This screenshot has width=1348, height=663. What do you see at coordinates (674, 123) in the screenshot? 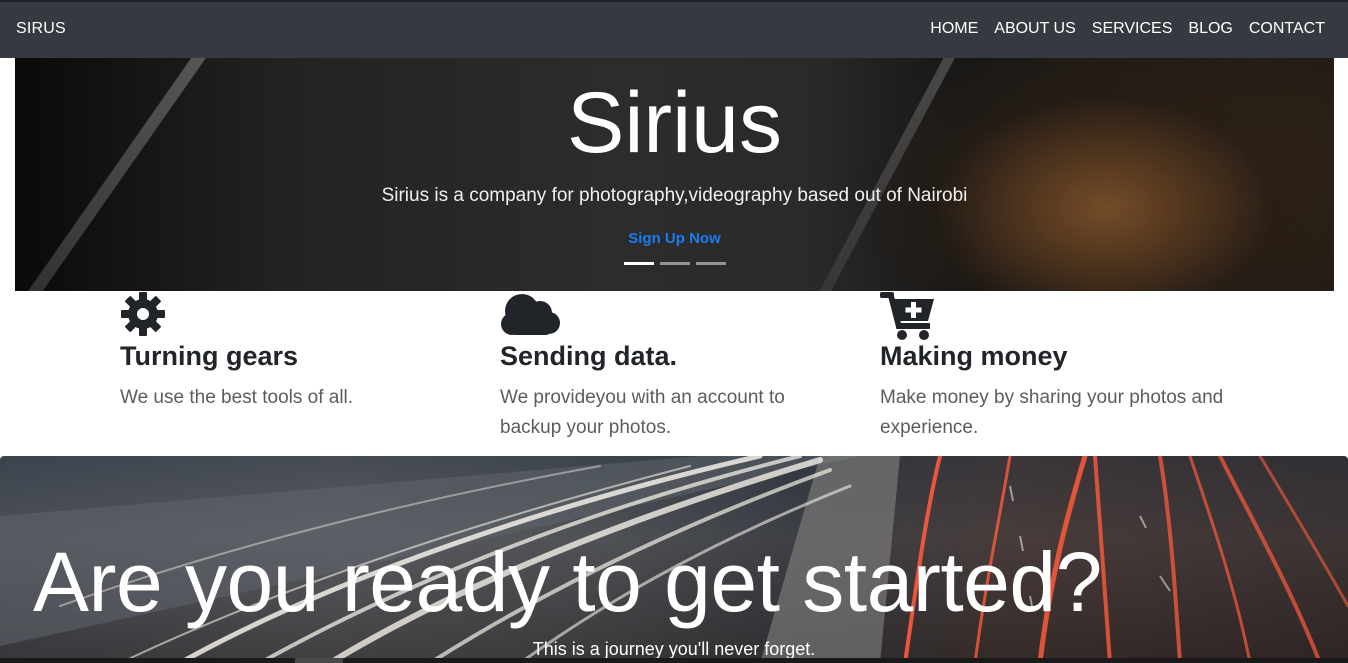
I see `hero-title: Sirius` at bounding box center [674, 123].